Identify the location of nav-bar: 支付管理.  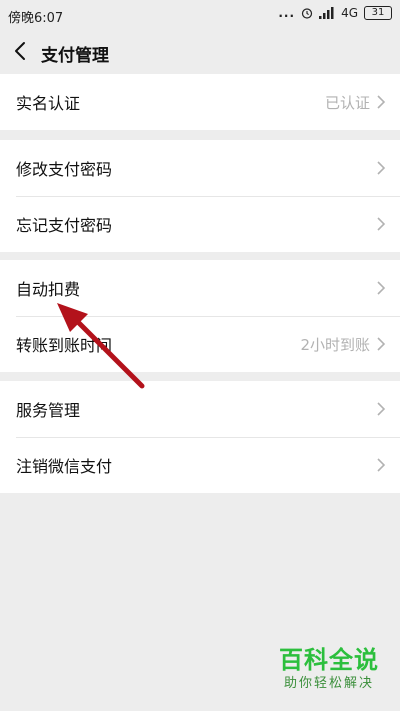
(200, 52).